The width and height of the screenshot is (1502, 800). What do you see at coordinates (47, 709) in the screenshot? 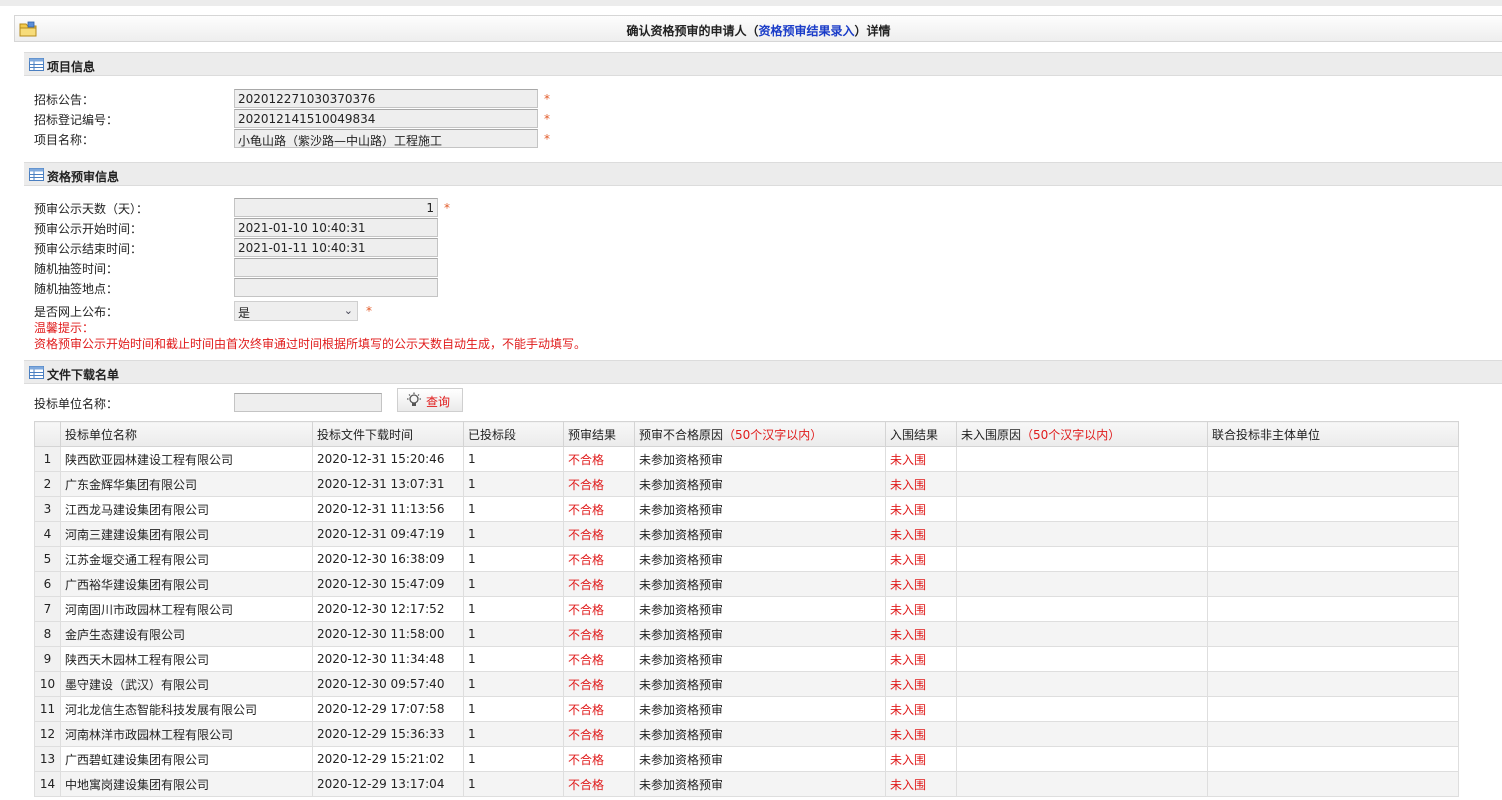
I see `row-index: 11` at bounding box center [47, 709].